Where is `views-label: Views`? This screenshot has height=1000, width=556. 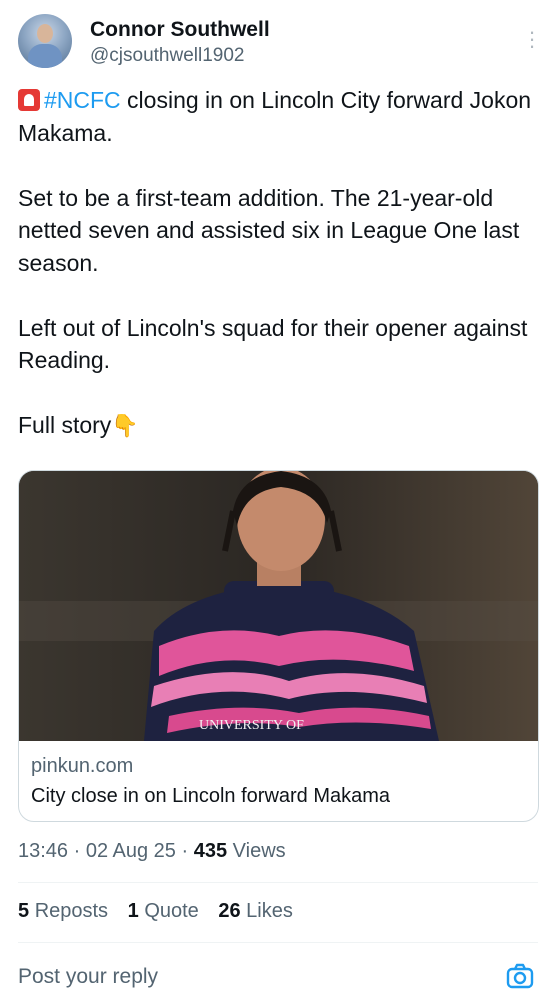
views-label: Views is located at coordinates (259, 851).